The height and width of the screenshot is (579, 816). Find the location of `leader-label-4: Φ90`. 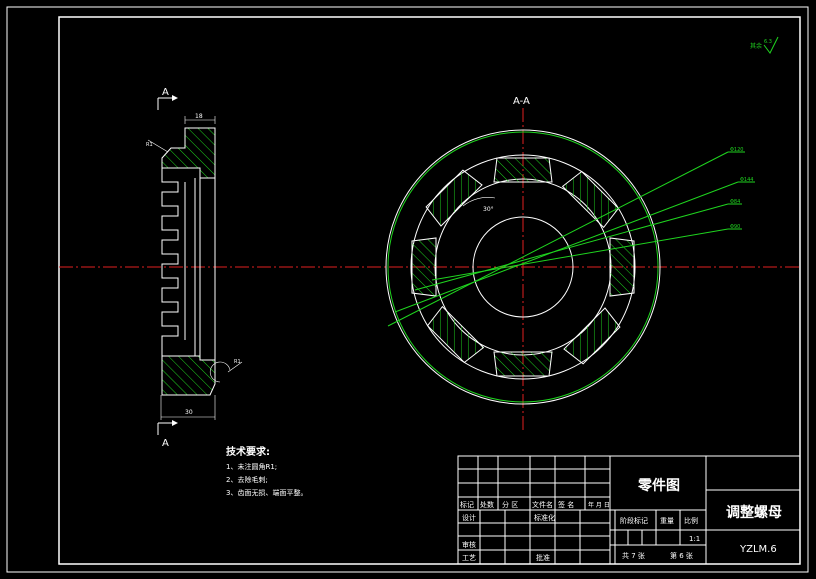

leader-label-4: Φ90 is located at coordinates (735, 227).